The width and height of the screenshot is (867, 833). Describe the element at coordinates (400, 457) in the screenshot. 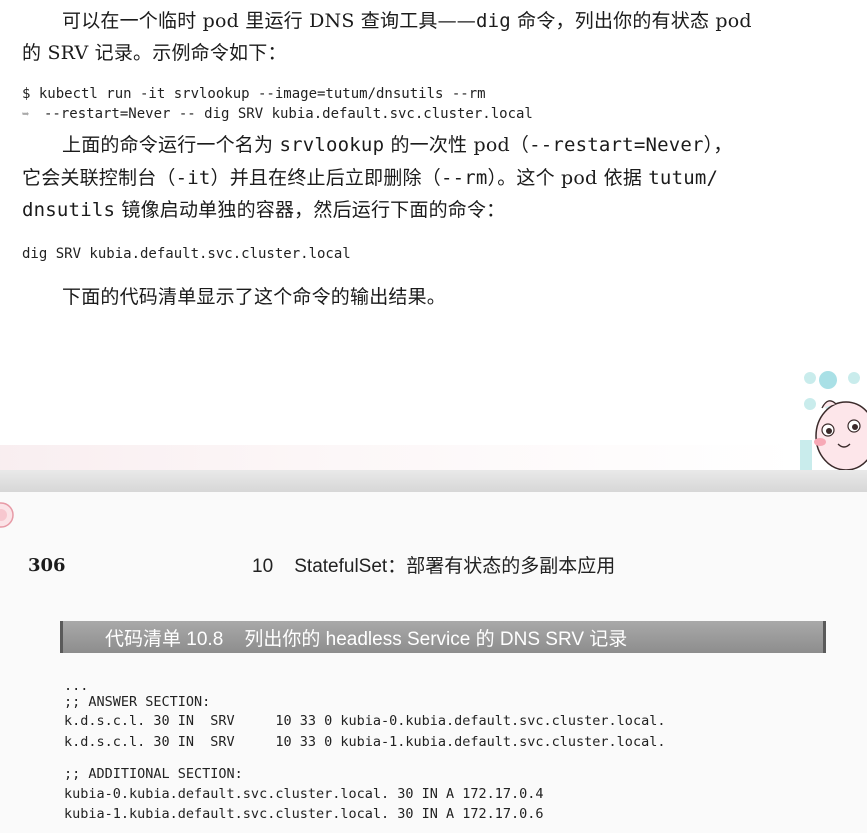

I see `page-edge-shadow` at that location.